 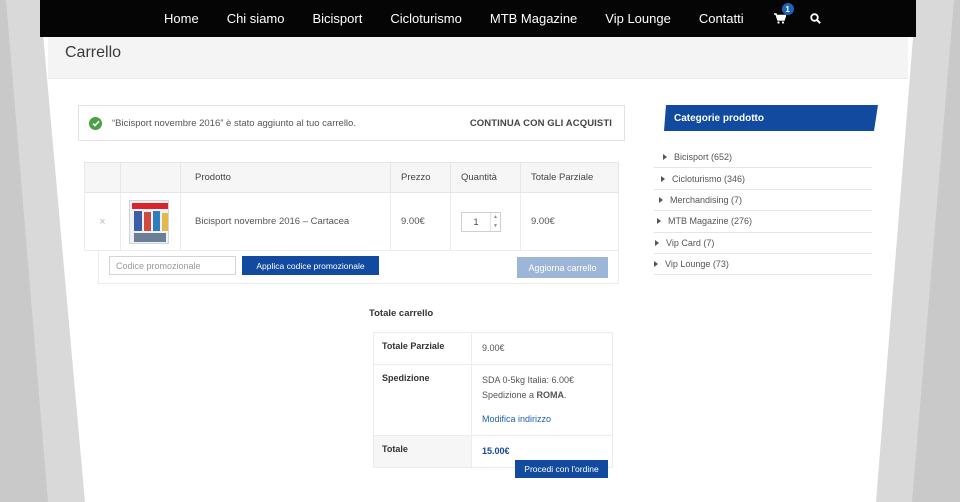 I want to click on product-price: 9.00€, so click(x=420, y=221).